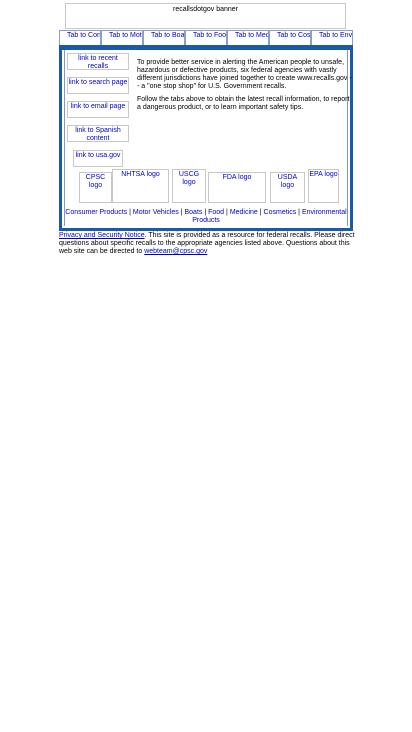 The width and height of the screenshot is (412, 732). Describe the element at coordinates (248, 37) in the screenshot. I see `tab-medicine: Tab to Medicine` at that location.